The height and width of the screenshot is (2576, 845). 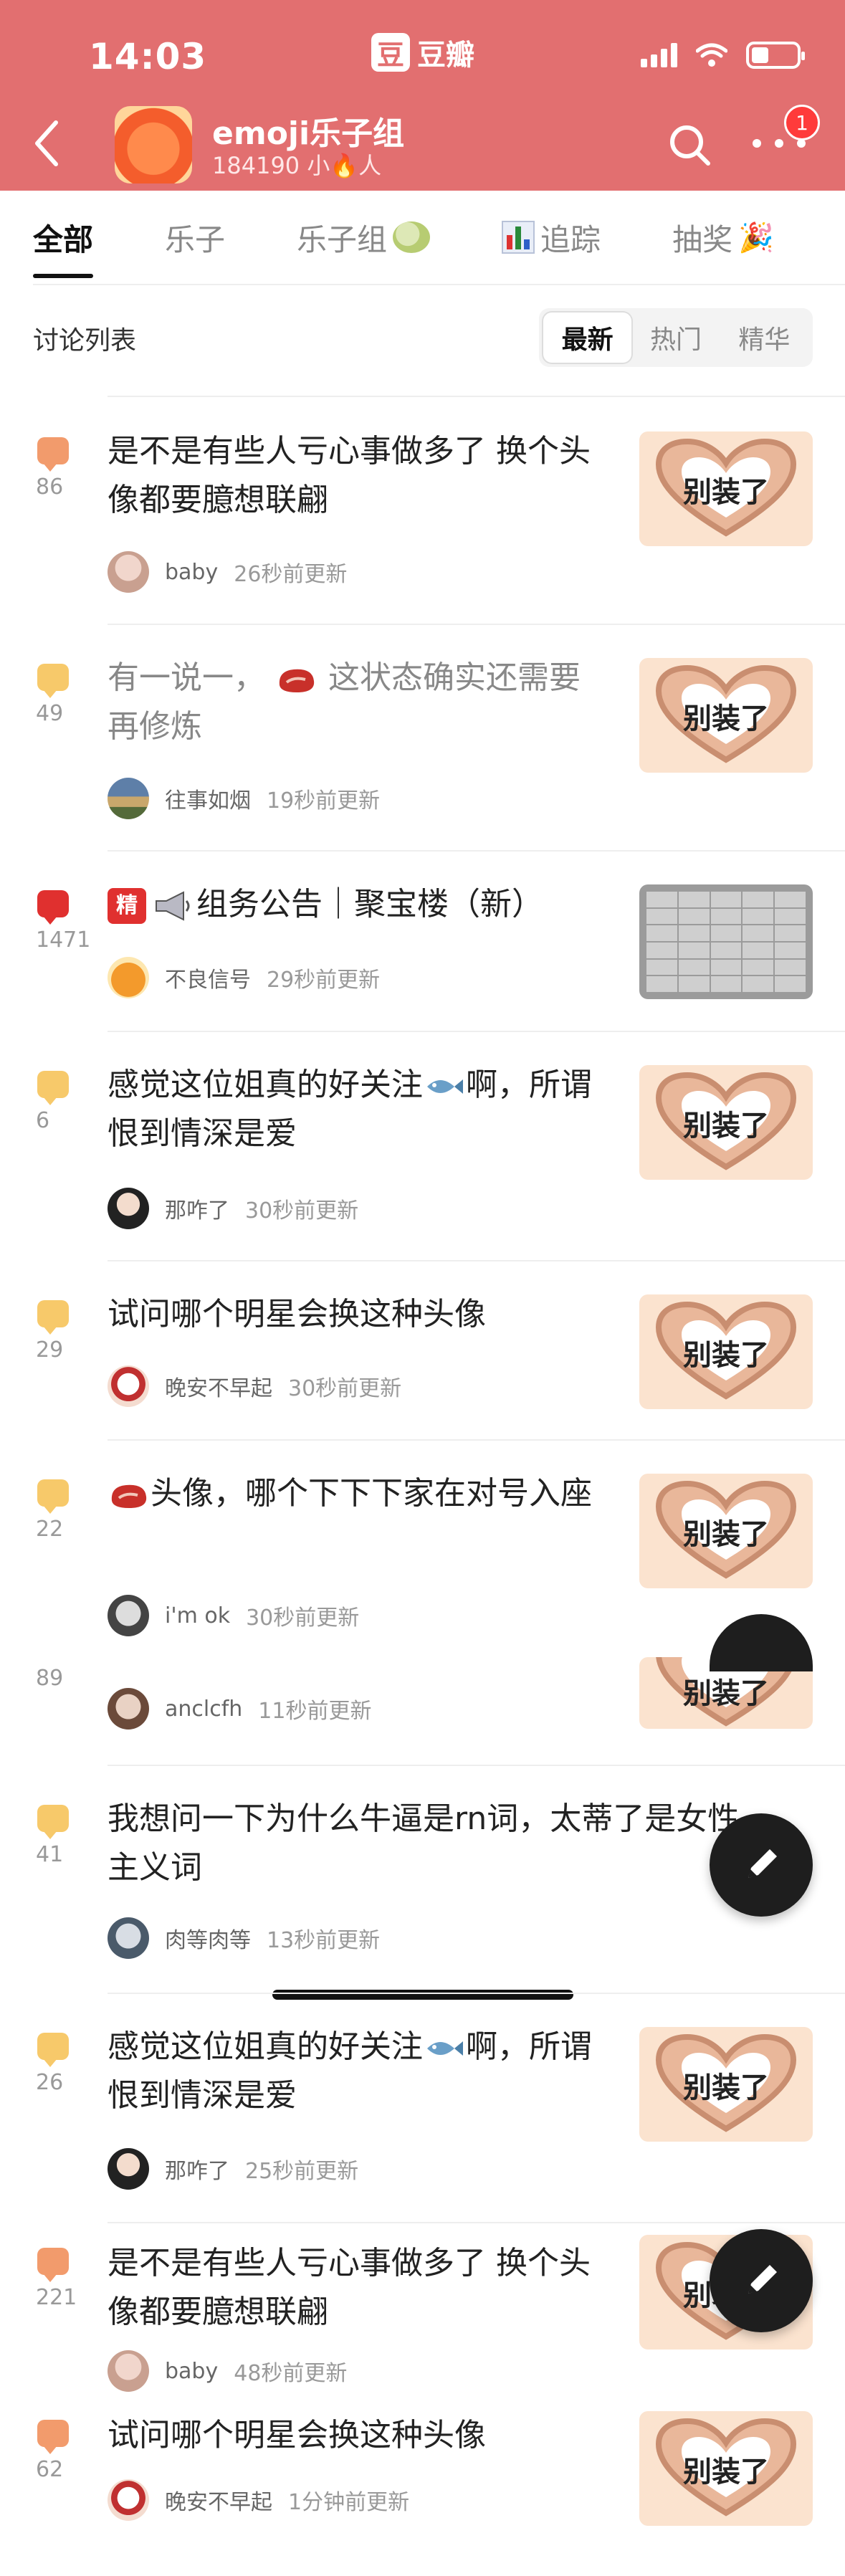 I want to click on post-title: 有一说一， 这状态确实还需要再修炼, so click(x=358, y=702).